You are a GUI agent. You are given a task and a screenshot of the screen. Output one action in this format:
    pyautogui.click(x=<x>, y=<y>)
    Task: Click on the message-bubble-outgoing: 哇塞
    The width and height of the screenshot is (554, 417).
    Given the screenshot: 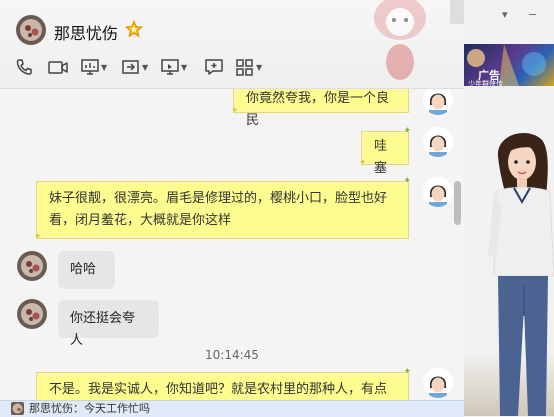 What is the action you would take?
    pyautogui.click(x=385, y=151)
    